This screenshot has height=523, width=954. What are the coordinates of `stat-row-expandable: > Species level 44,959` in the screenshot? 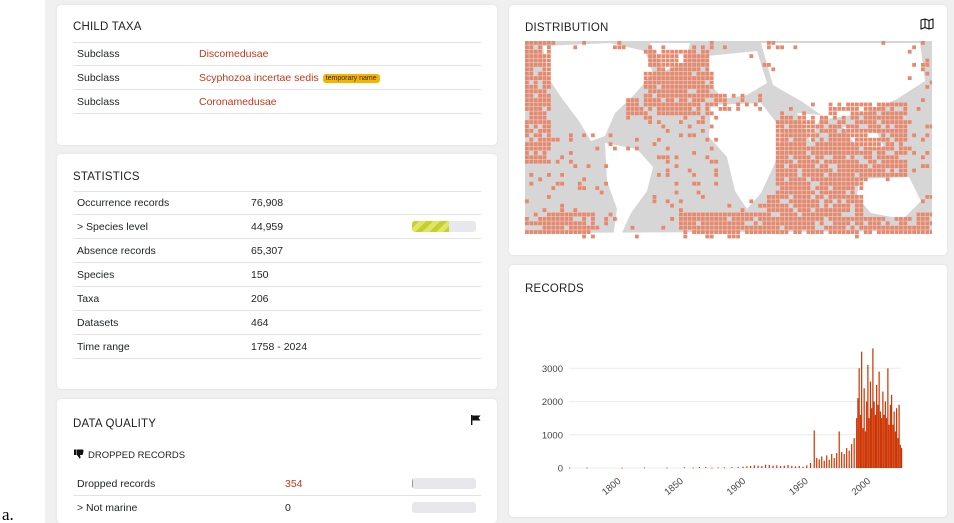 It's located at (277, 227).